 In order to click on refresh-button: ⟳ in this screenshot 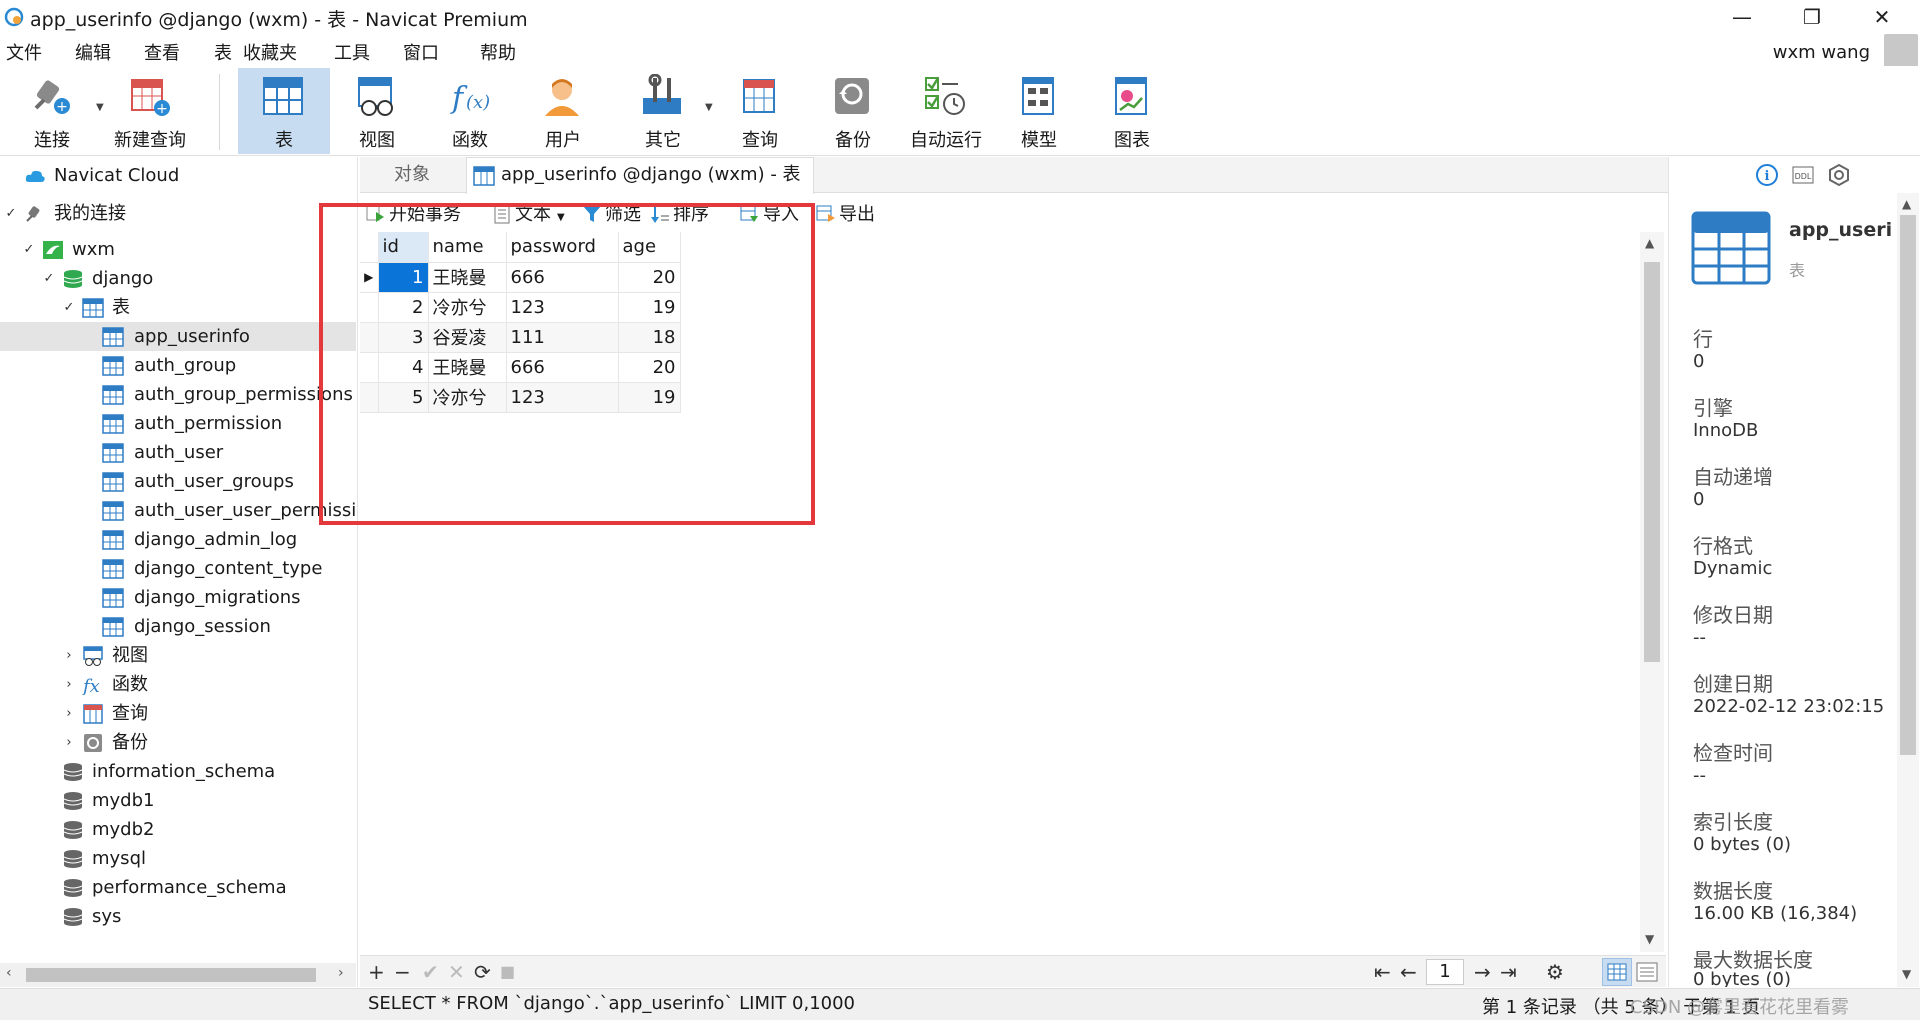, I will do `click(482, 972)`.